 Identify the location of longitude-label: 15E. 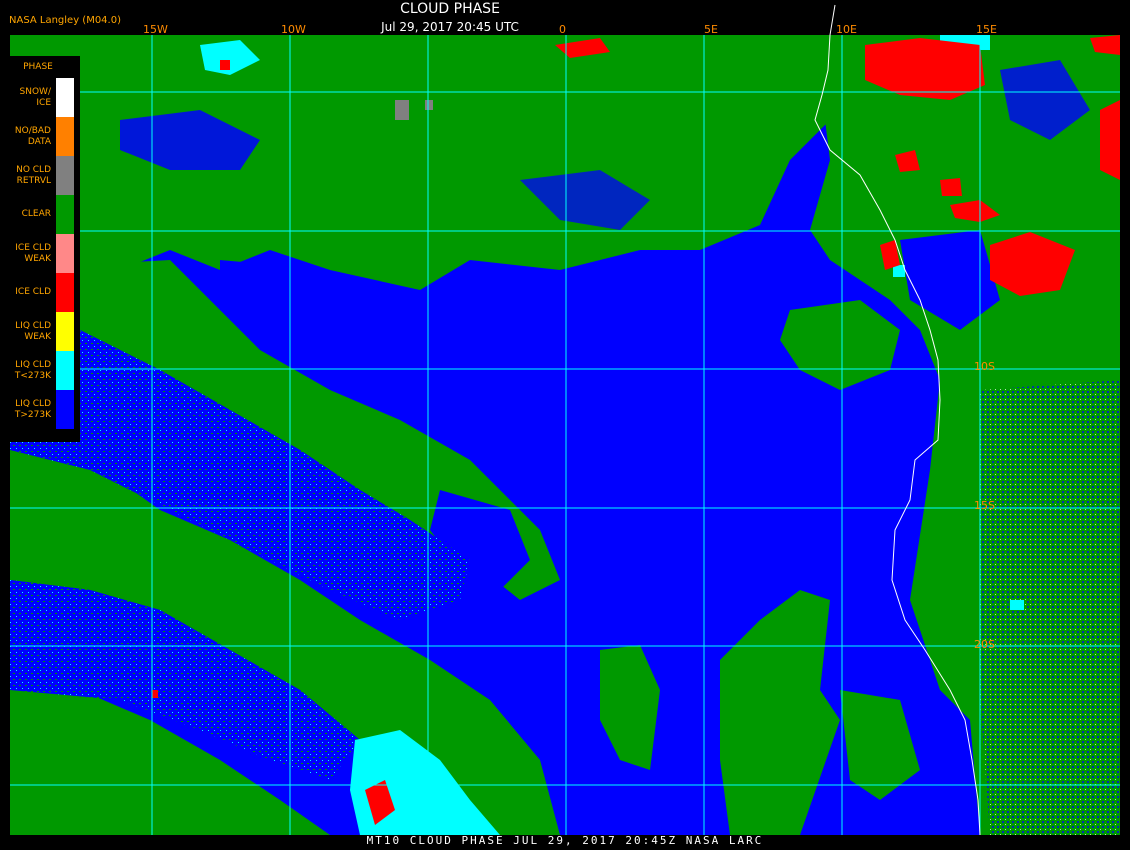
(986, 29).